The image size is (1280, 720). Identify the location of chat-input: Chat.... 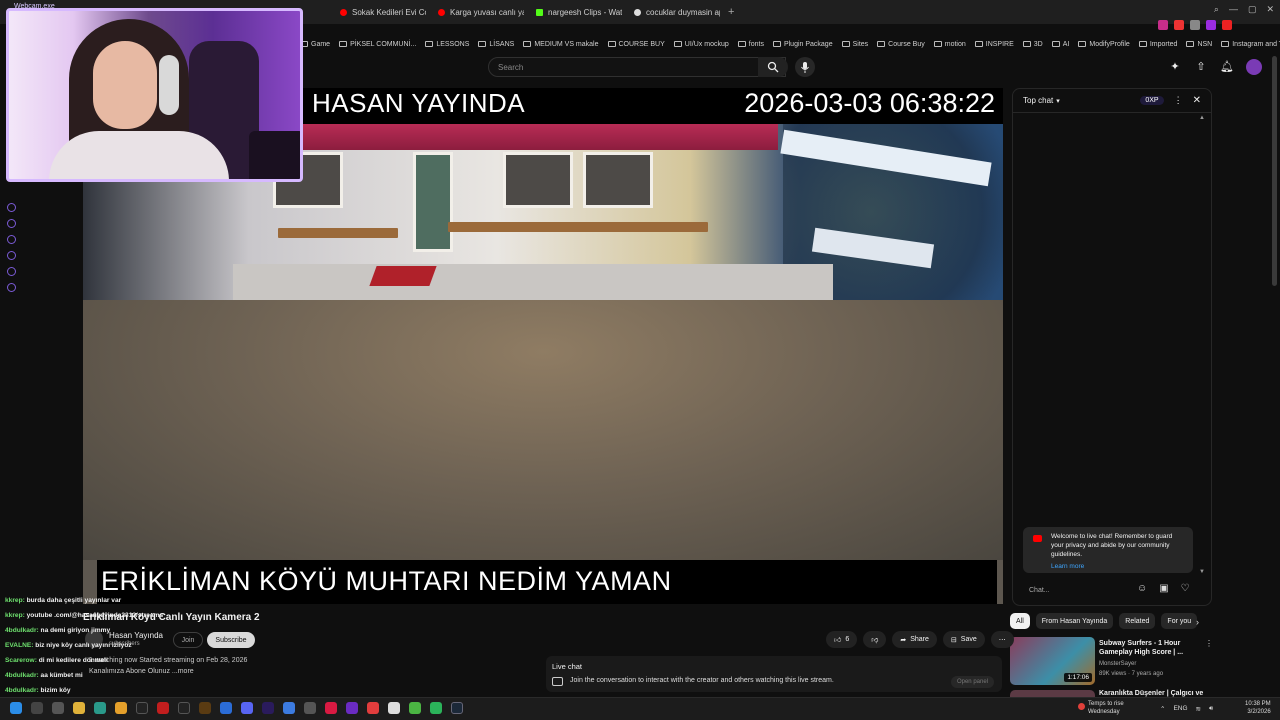
(1073, 590).